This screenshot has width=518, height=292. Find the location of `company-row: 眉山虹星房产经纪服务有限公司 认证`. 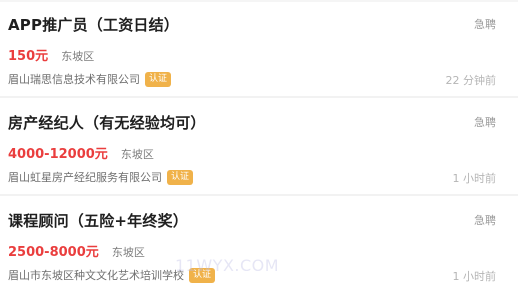

company-row: 眉山虹星房产经纪服务有限公司 认证 is located at coordinates (101, 177).